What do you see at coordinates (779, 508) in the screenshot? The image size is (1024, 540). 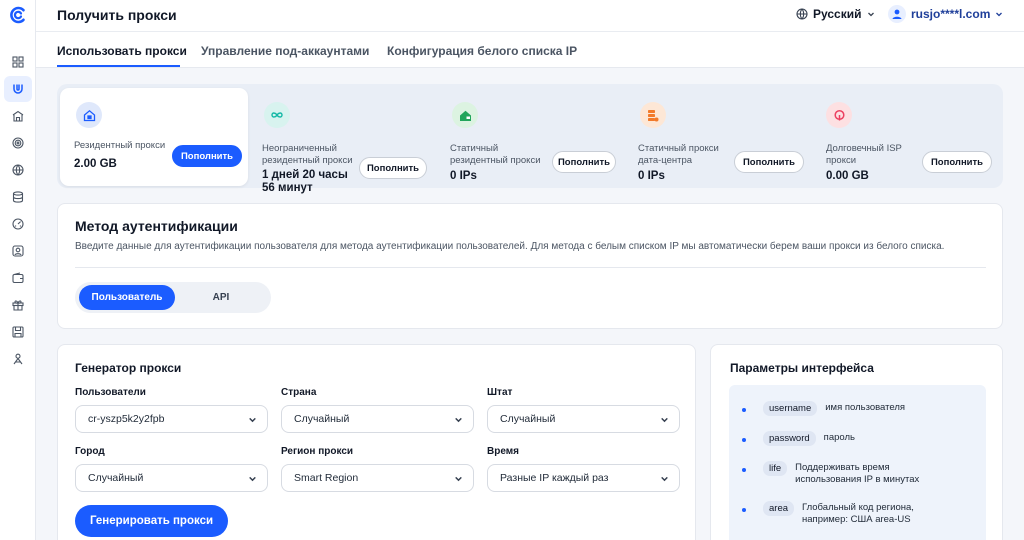 I see `param-key: area` at bounding box center [779, 508].